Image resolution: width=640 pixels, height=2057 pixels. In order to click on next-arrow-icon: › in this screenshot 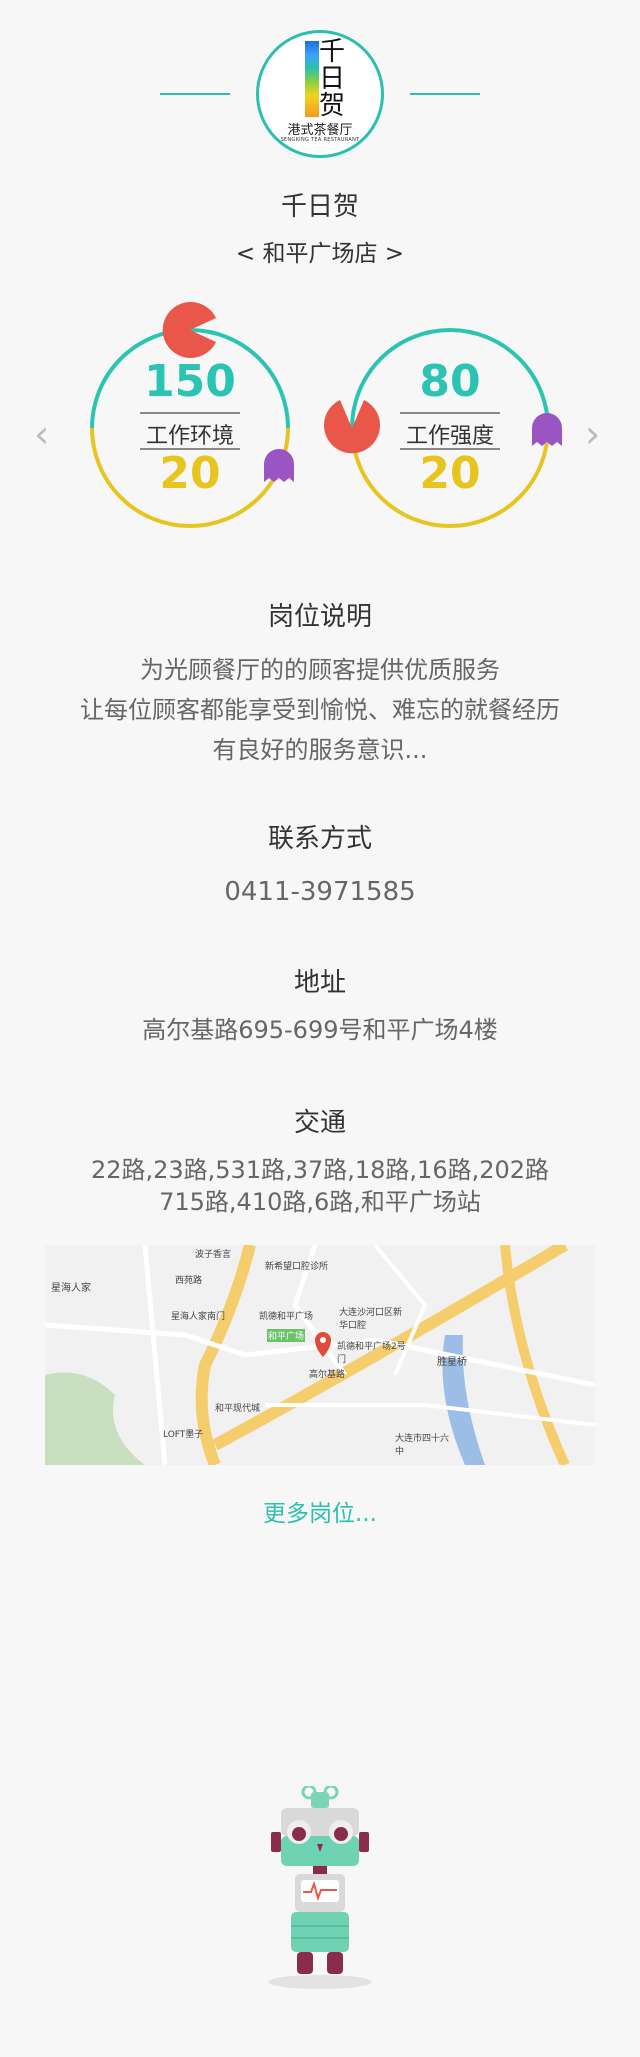, I will do `click(592, 434)`.